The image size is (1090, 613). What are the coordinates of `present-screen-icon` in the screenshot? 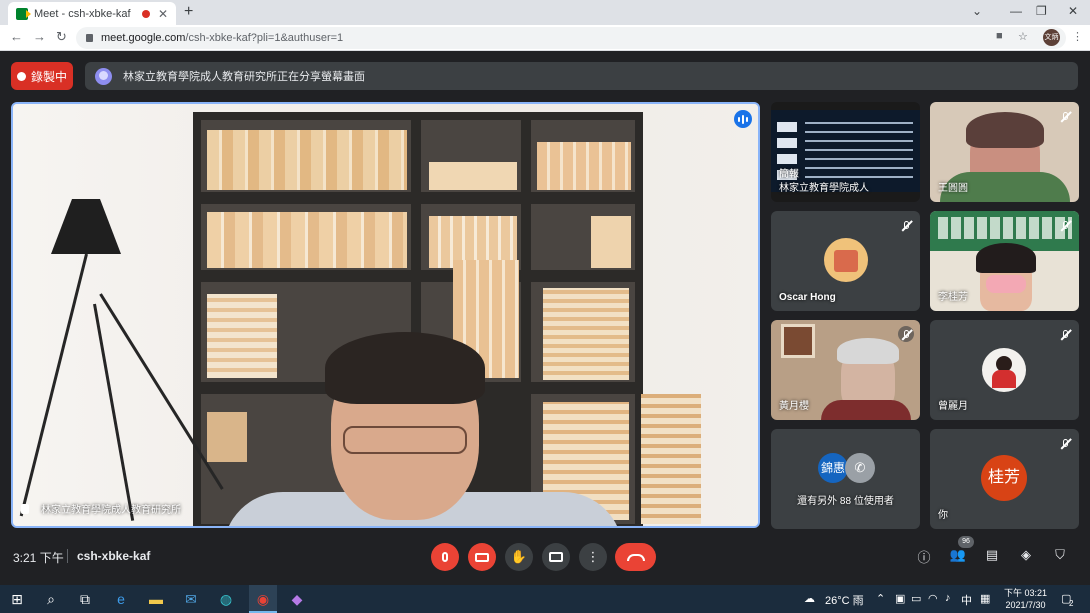 It's located at (556, 557).